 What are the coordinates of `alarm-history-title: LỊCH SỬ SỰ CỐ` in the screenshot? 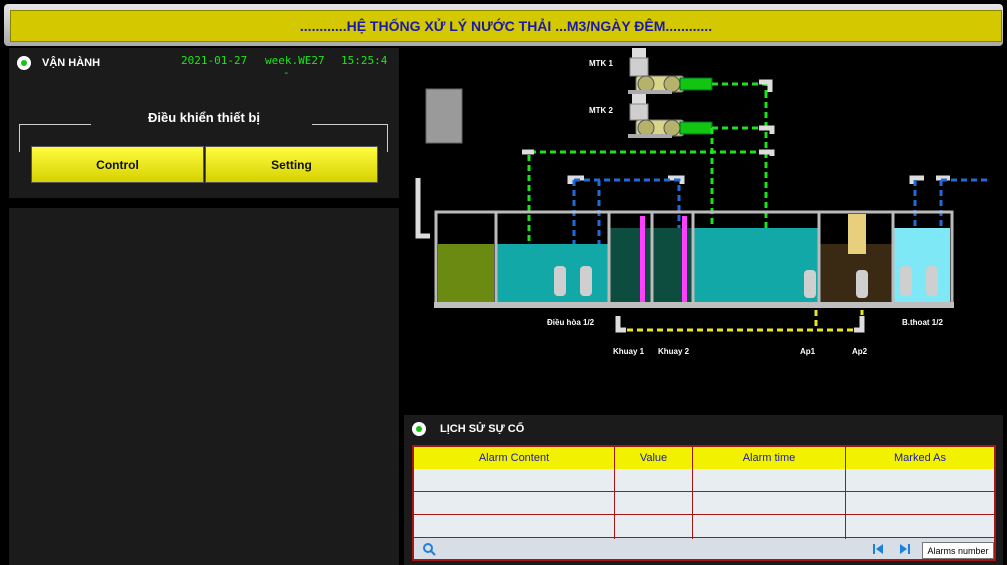 It's located at (482, 429).